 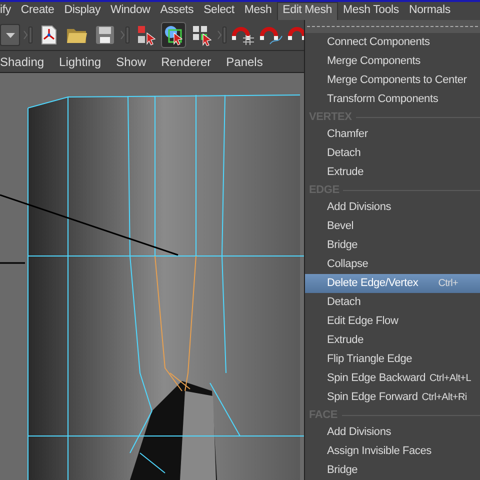 I want to click on shortcut-label: Ctrl+Alt+Ri, so click(x=444, y=398).